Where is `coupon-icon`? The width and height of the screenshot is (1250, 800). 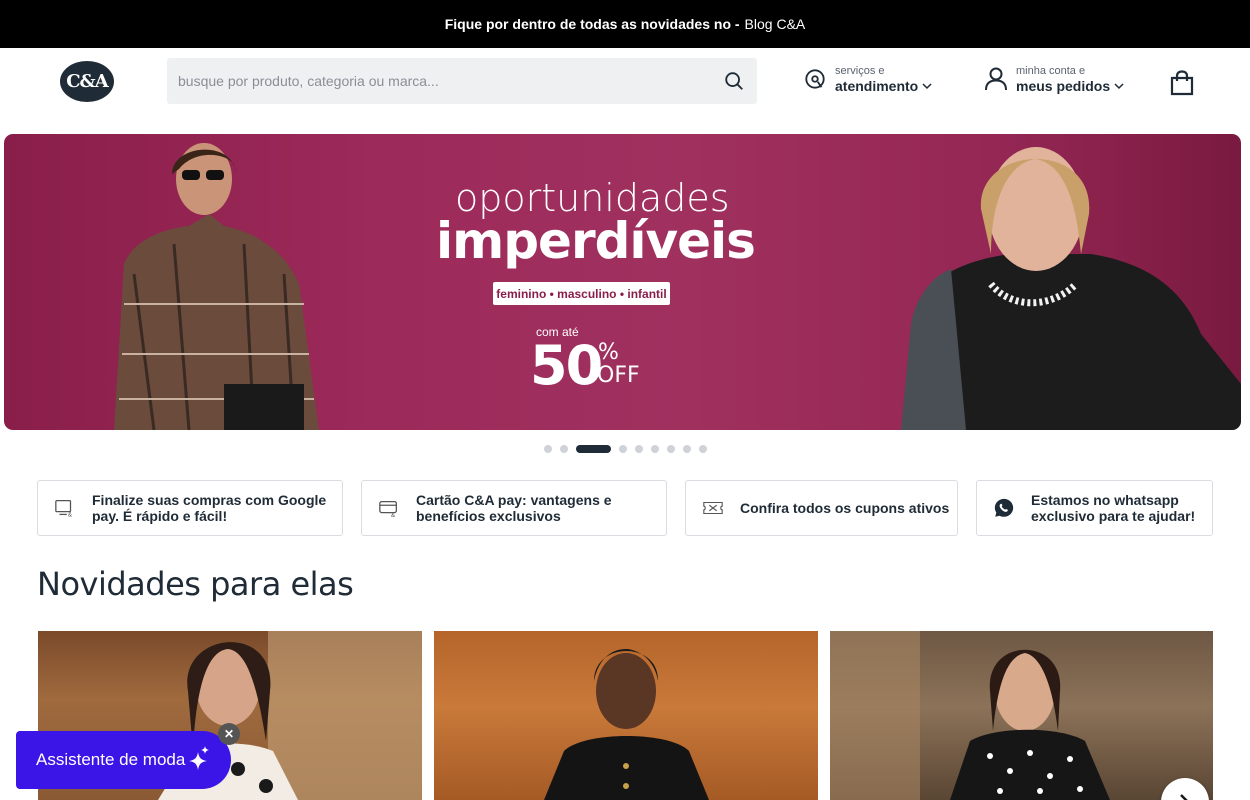 coupon-icon is located at coordinates (713, 508).